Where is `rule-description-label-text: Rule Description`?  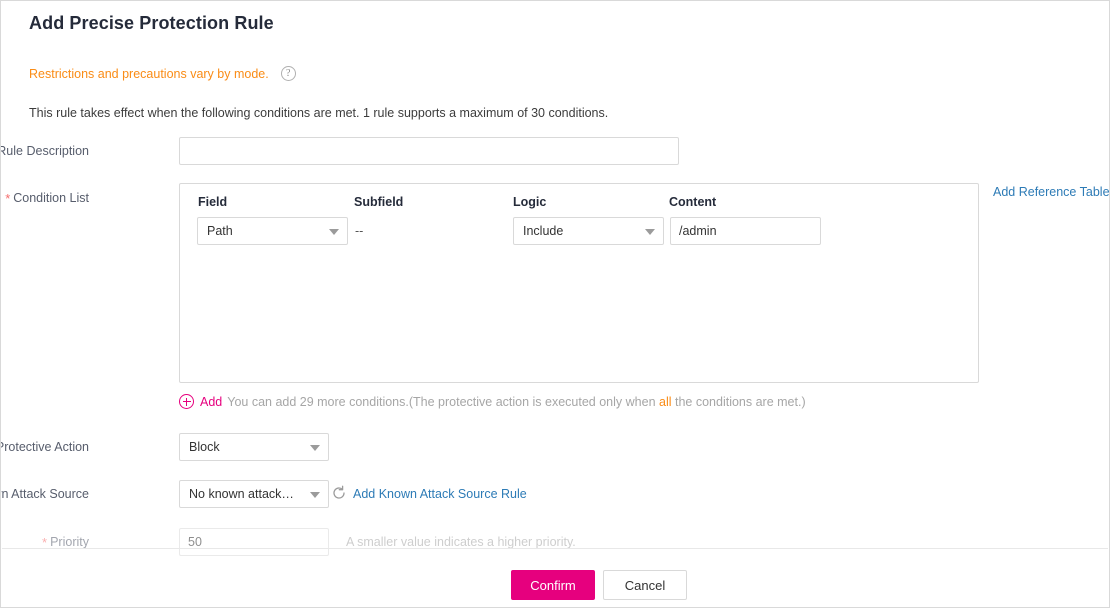 rule-description-label-text: Rule Description is located at coordinates (44, 151).